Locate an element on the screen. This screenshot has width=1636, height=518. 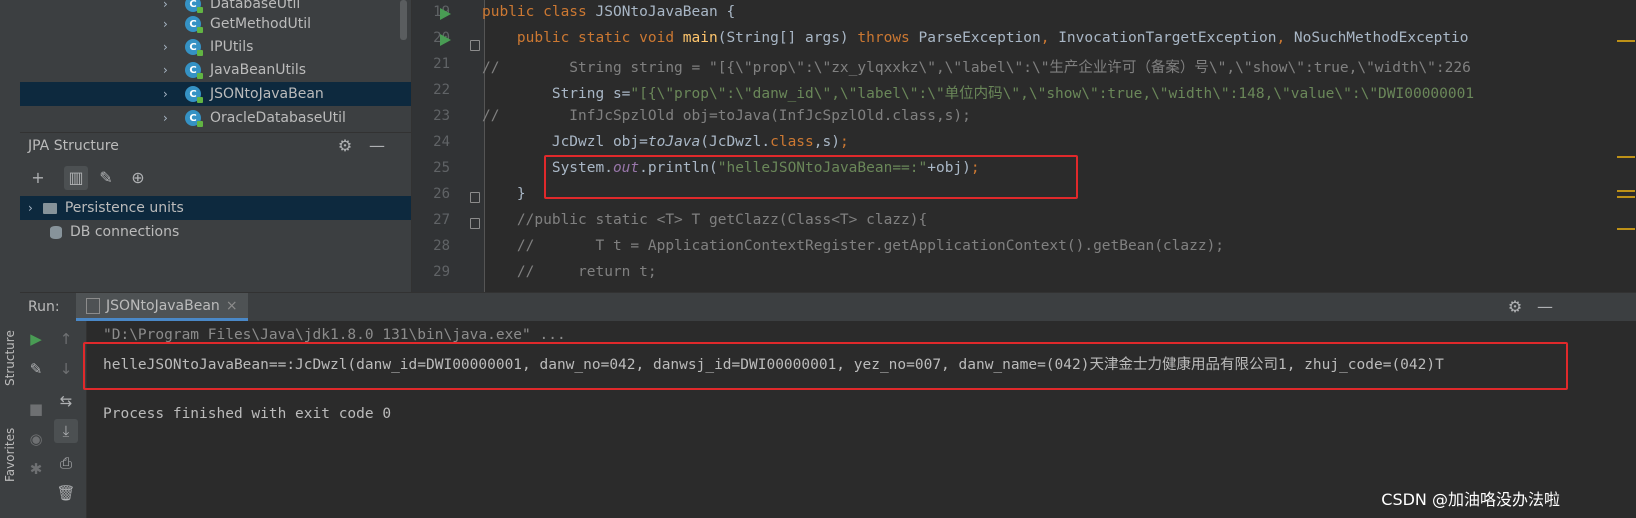
file-icon is located at coordinates (93, 305).